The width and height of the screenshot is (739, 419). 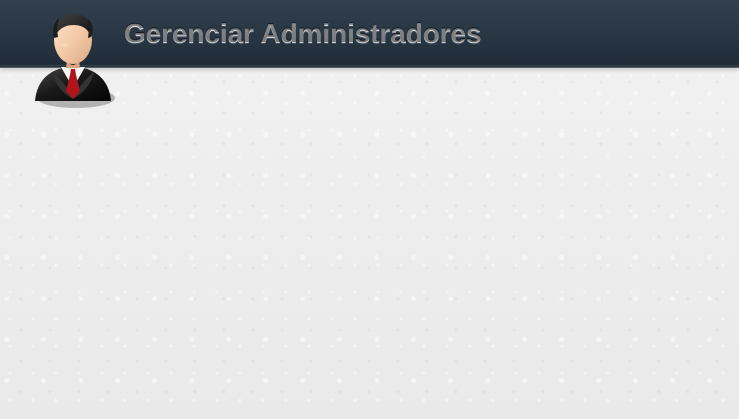 What do you see at coordinates (75, 60) in the screenshot?
I see `business-user-icon` at bounding box center [75, 60].